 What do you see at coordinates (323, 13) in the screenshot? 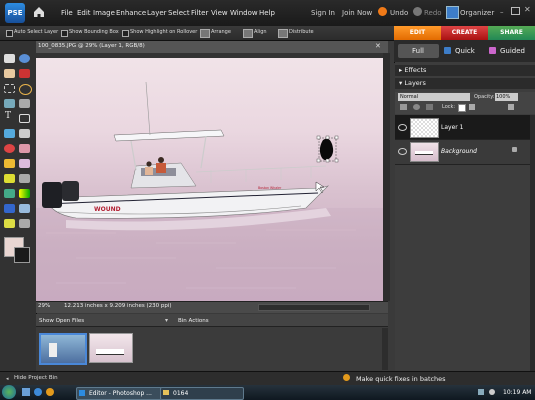
I see `sign-in-link: Sign In` at bounding box center [323, 13].